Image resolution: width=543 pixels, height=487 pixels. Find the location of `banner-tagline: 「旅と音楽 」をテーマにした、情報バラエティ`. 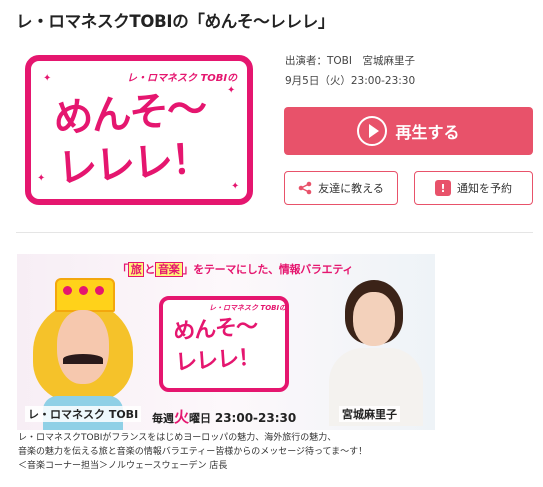

banner-tagline: 「旅と音楽 」をテーマにした、情報バラエティ is located at coordinates (235, 269).